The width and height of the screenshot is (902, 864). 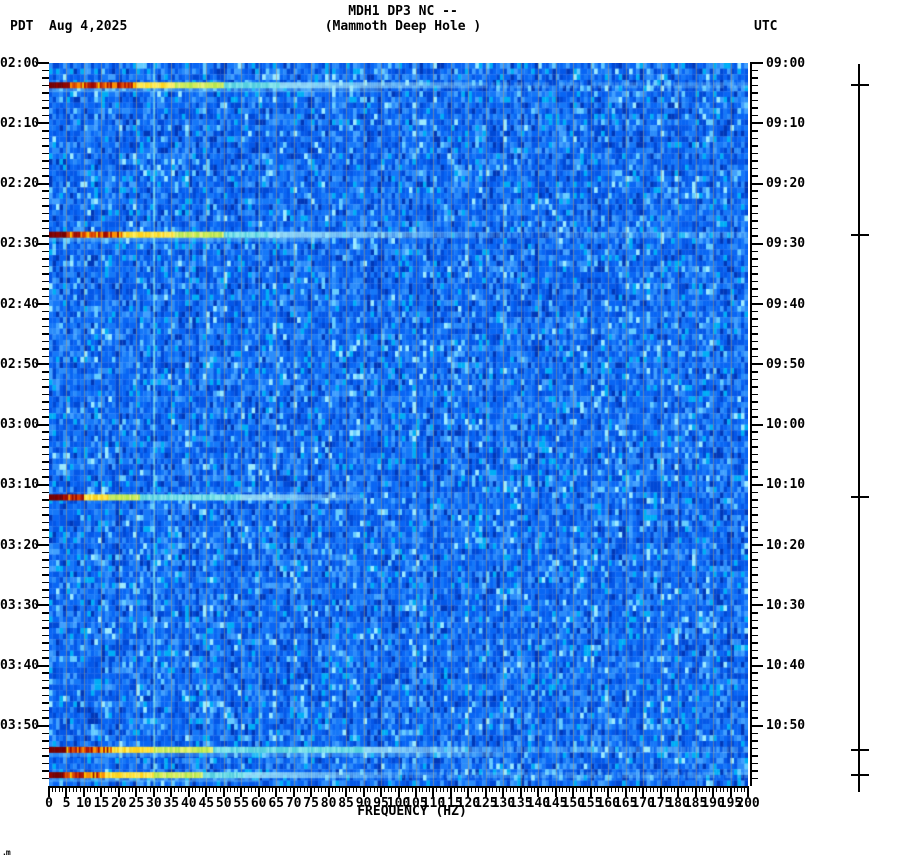 I want to click on right-axis-label: 09:00, so click(x=786, y=63).